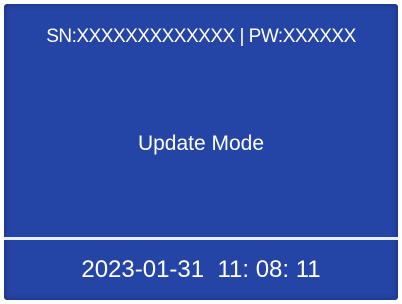 This screenshot has height=304, width=402. Describe the element at coordinates (201, 269) in the screenshot. I see `datetime-display: 2023-01-31 11: 08: 11` at that location.